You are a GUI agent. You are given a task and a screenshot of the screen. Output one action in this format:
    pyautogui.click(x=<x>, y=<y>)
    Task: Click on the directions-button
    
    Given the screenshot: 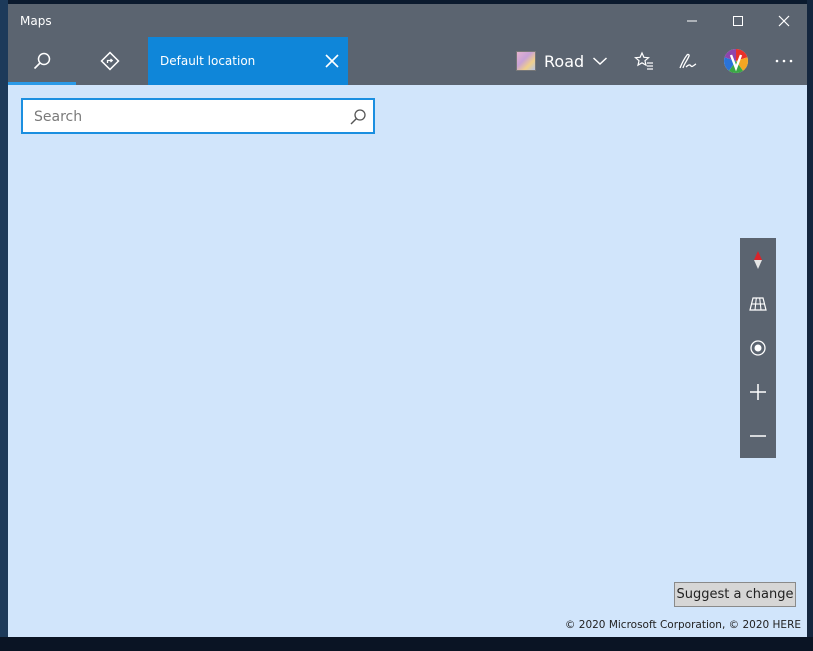 What is the action you would take?
    pyautogui.click(x=110, y=61)
    